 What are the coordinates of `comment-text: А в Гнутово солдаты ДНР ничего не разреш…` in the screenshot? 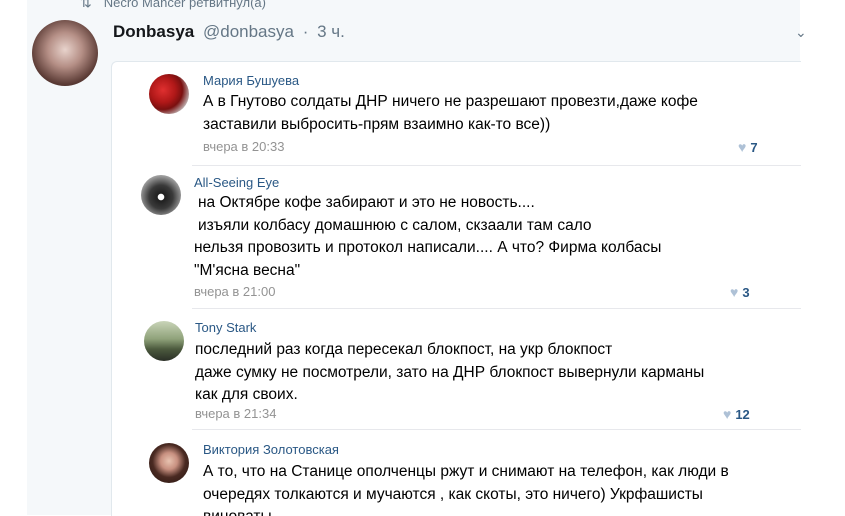 It's located at (450, 113).